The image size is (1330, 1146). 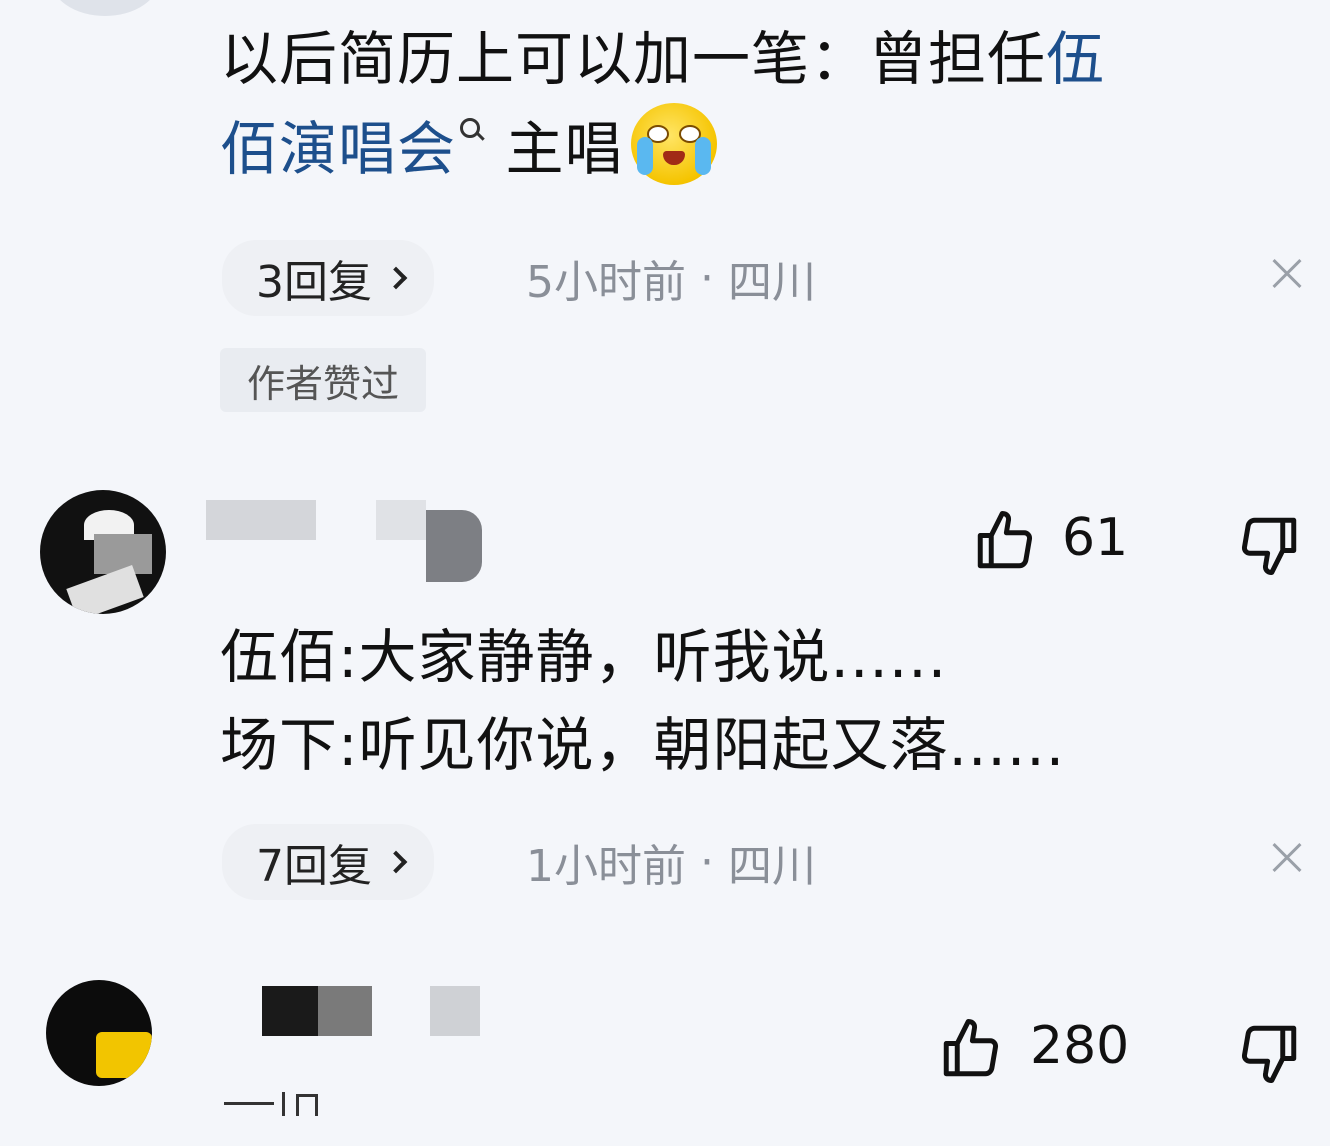 I want to click on replies-button: 7回复, so click(x=328, y=862).